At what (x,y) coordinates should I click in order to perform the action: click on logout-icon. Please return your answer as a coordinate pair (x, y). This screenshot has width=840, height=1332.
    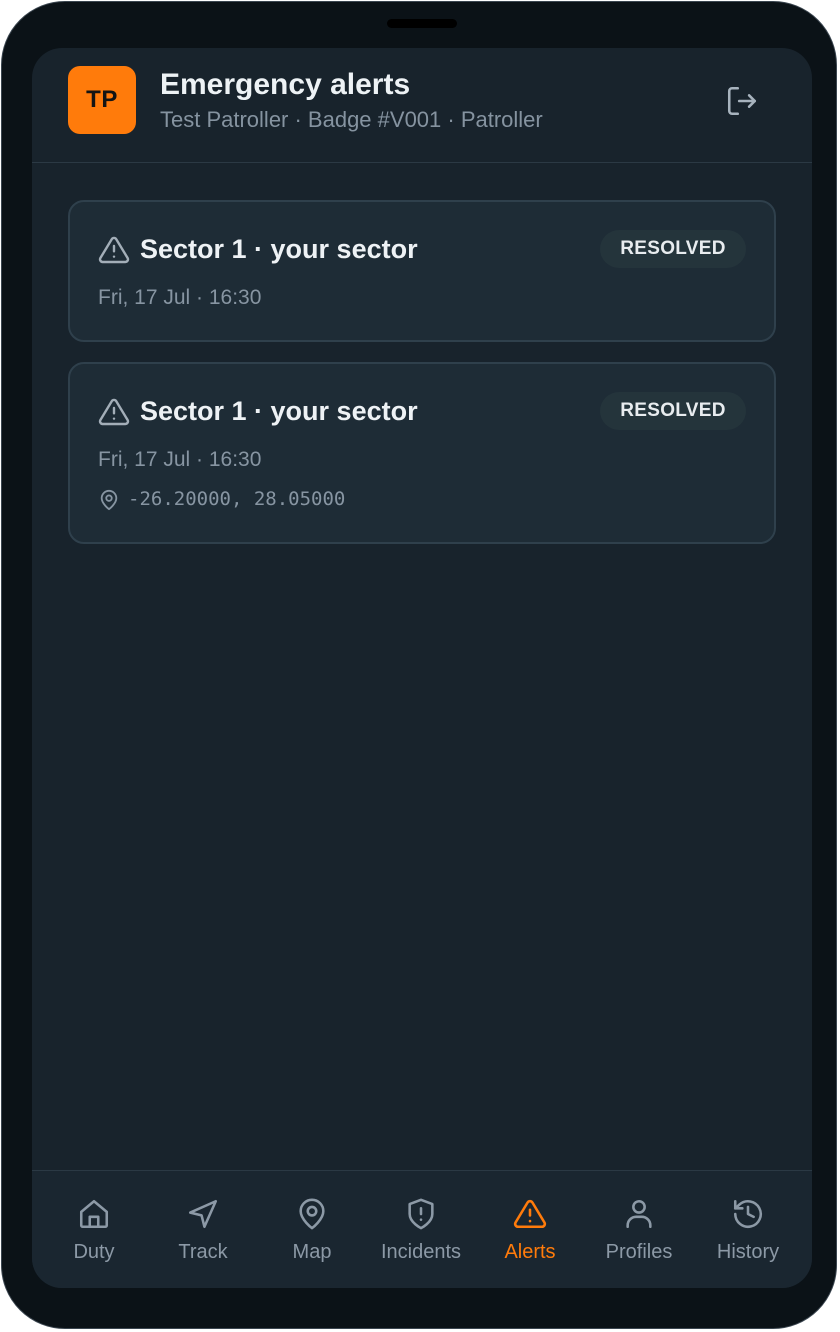
    Looking at the image, I should click on (742, 101).